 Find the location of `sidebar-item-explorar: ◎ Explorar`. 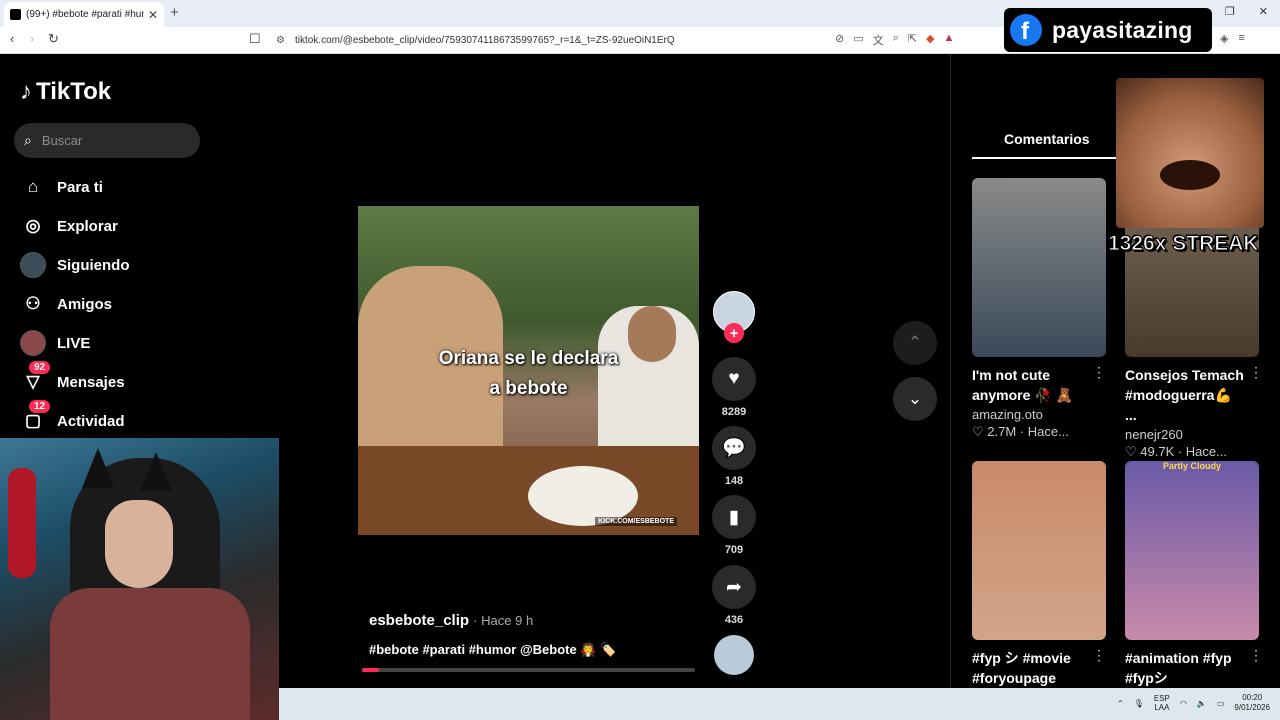

sidebar-item-explorar: ◎ Explorar is located at coordinates (69, 226).